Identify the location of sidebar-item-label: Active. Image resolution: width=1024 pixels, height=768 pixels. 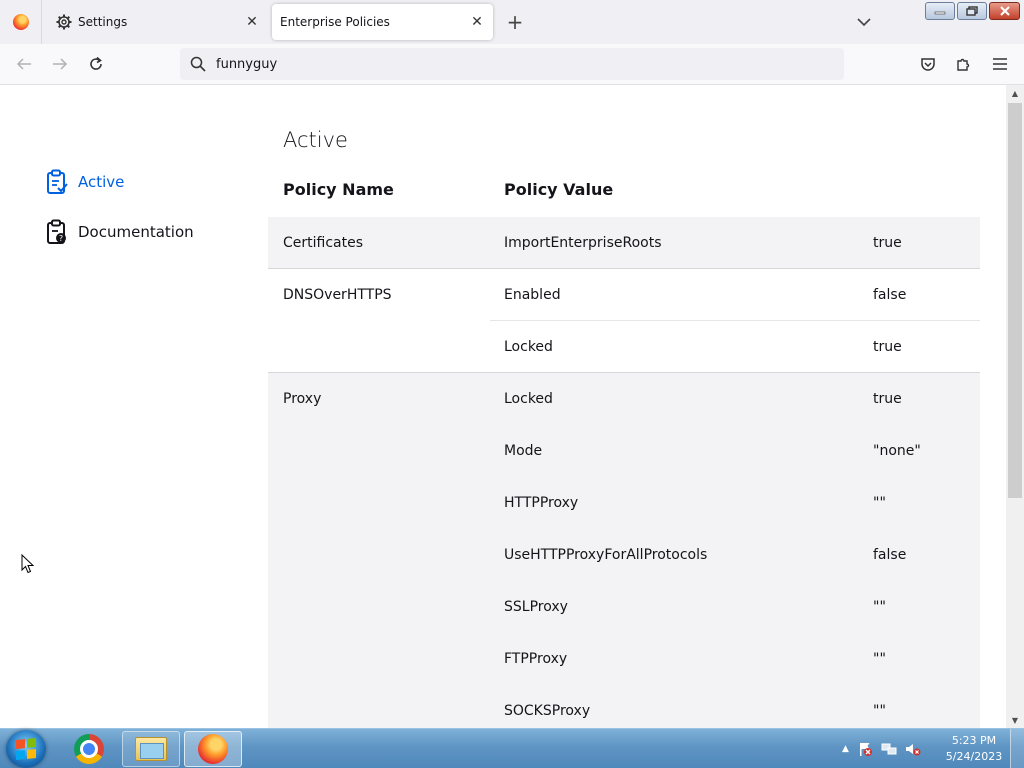
(101, 182).